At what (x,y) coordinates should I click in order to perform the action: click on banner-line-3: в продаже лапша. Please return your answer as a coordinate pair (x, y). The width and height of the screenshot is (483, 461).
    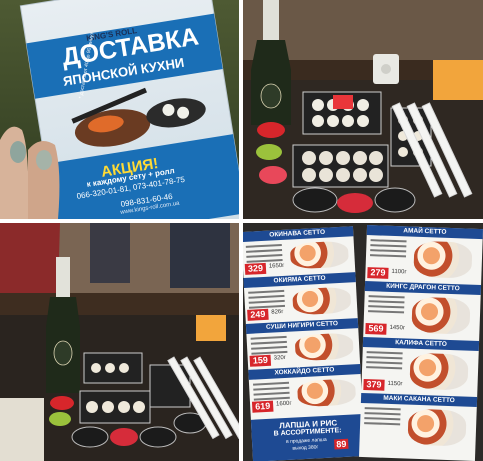
    Looking at the image, I should click on (306, 441).